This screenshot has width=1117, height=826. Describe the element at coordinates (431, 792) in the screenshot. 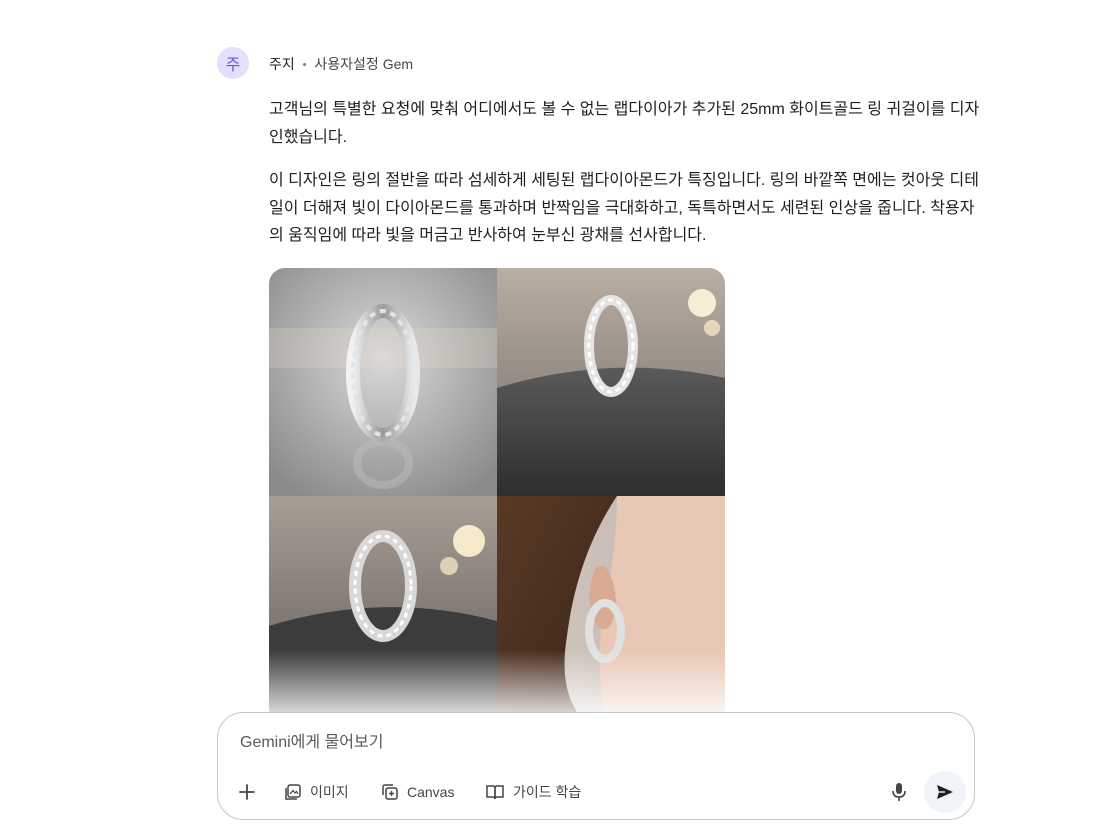

I see `canvas-tool-label: Canvas` at that location.